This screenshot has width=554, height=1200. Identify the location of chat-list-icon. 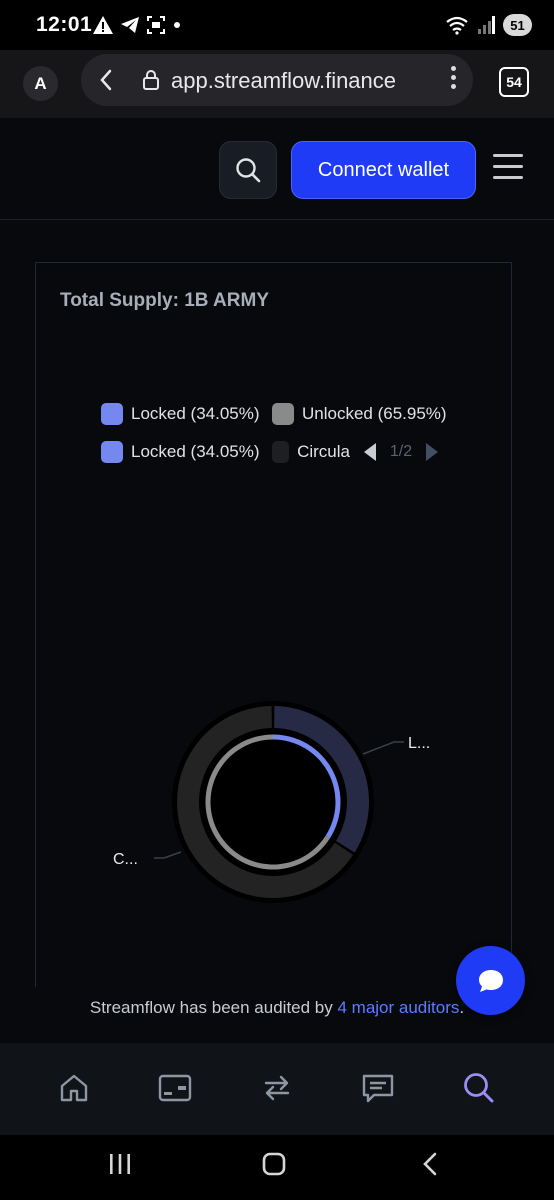
(378, 1088).